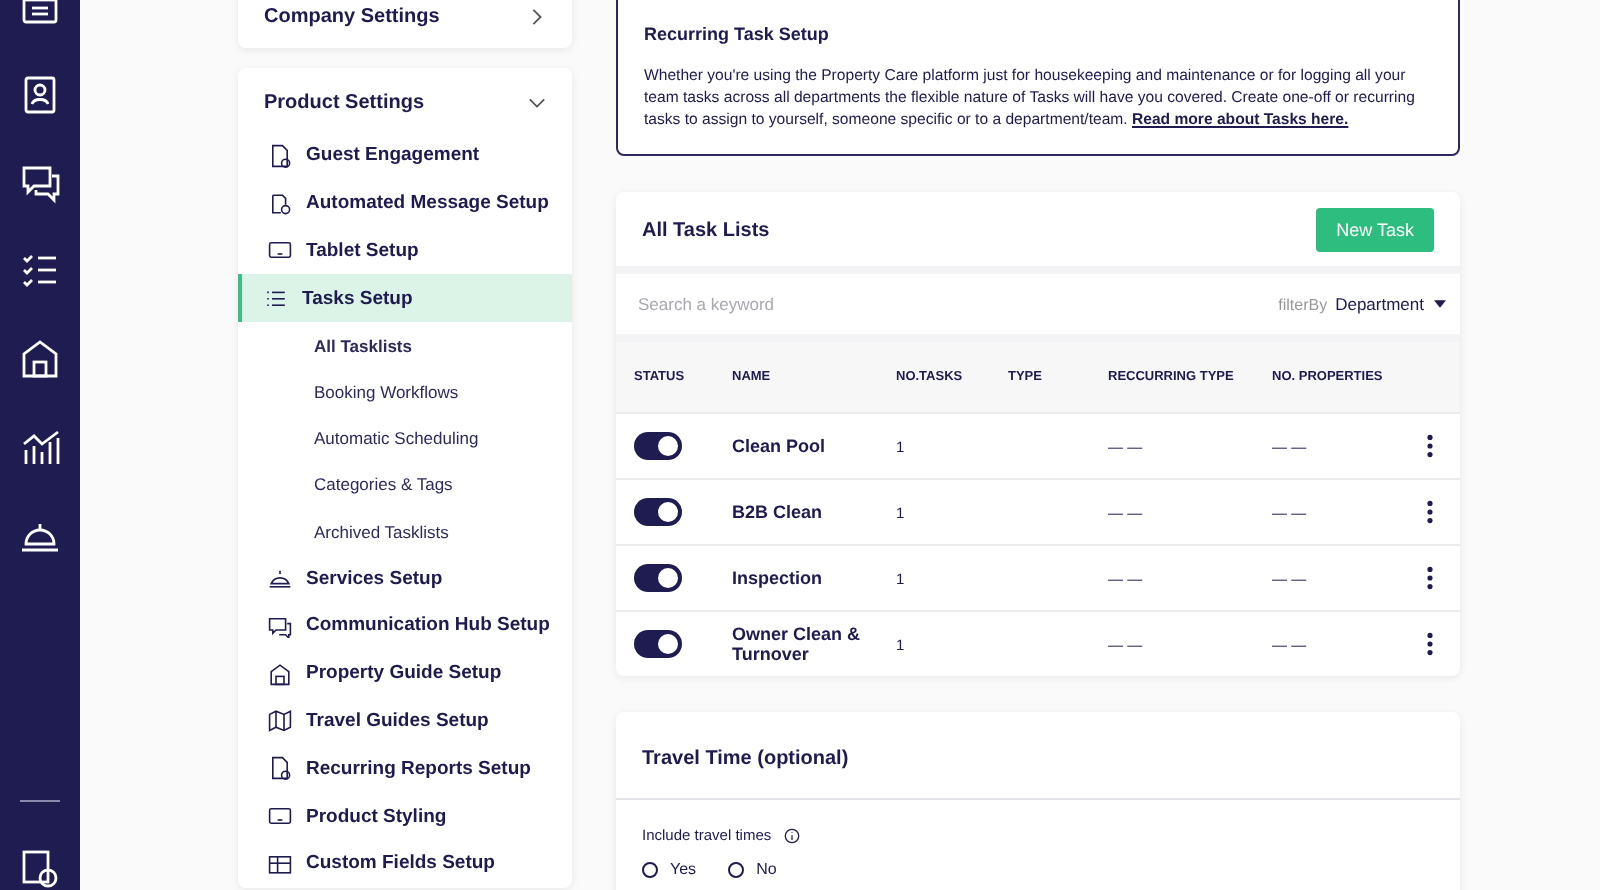  I want to click on settings-nav-item: Automated Message Setup, so click(405, 203).